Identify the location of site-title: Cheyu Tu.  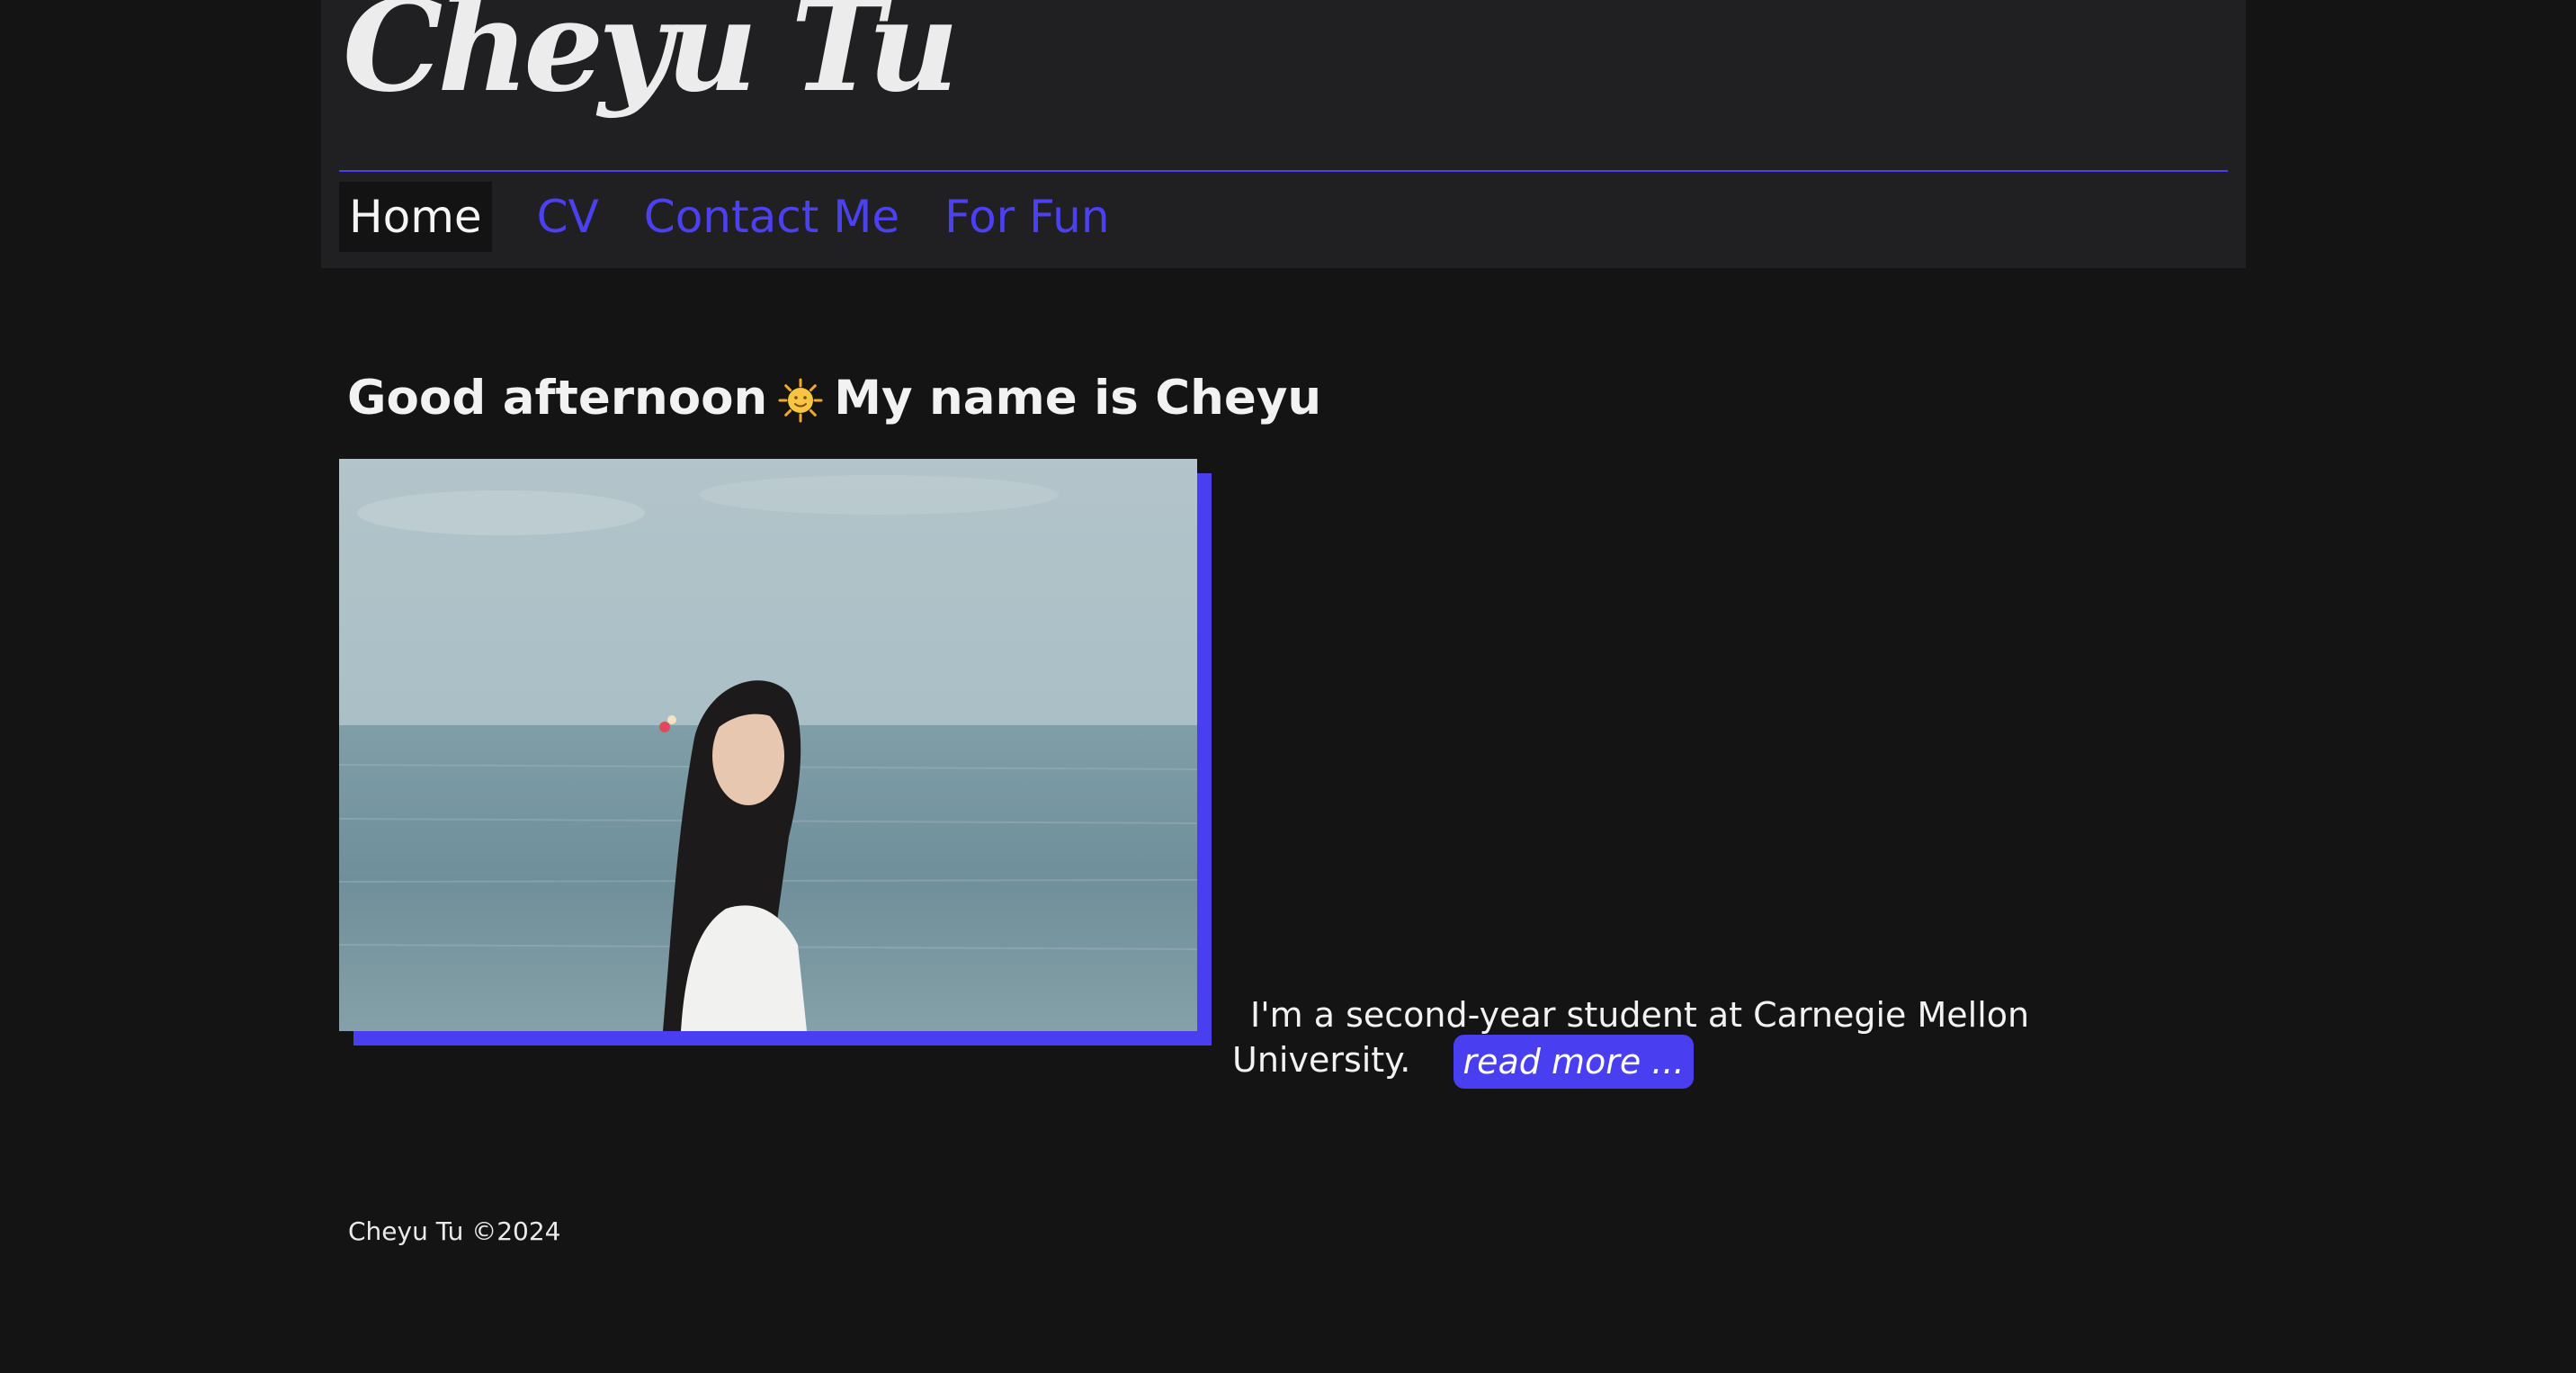
(651, 55).